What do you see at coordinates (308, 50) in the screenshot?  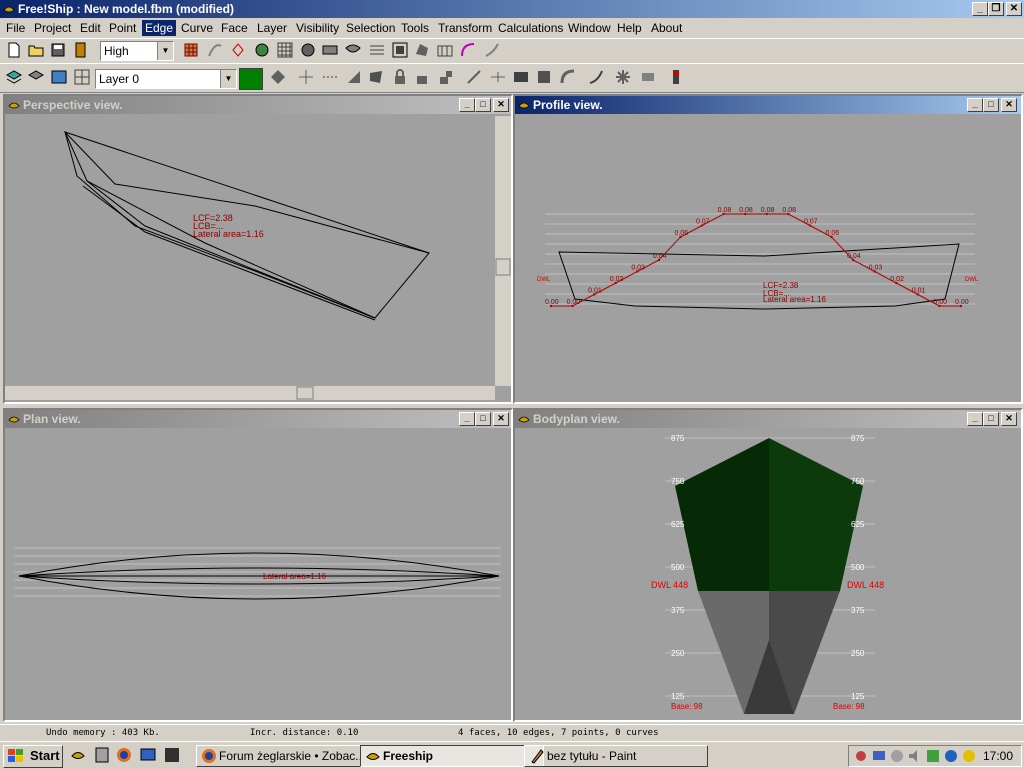 I see `wireframe-icon` at bounding box center [308, 50].